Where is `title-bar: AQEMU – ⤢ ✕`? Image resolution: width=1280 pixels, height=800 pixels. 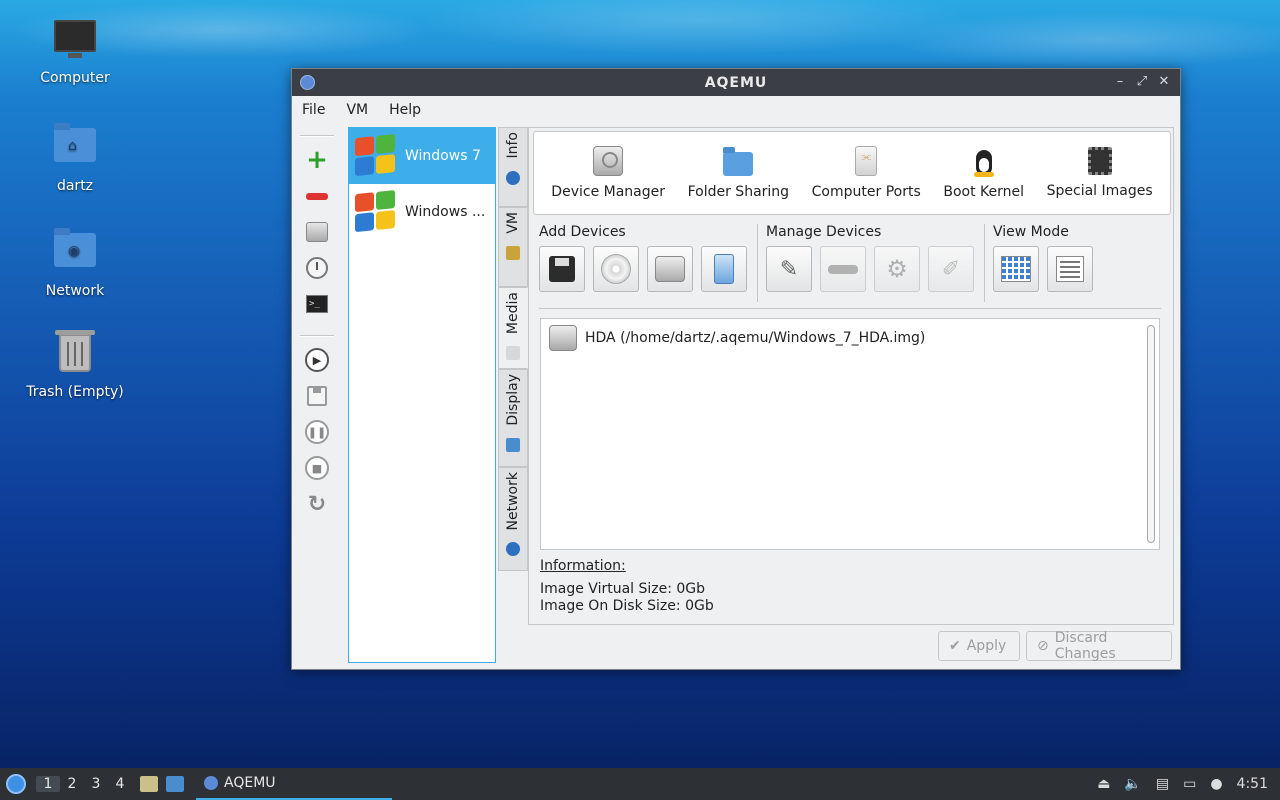
title-bar: AQEMU – ⤢ ✕ is located at coordinates (736, 82).